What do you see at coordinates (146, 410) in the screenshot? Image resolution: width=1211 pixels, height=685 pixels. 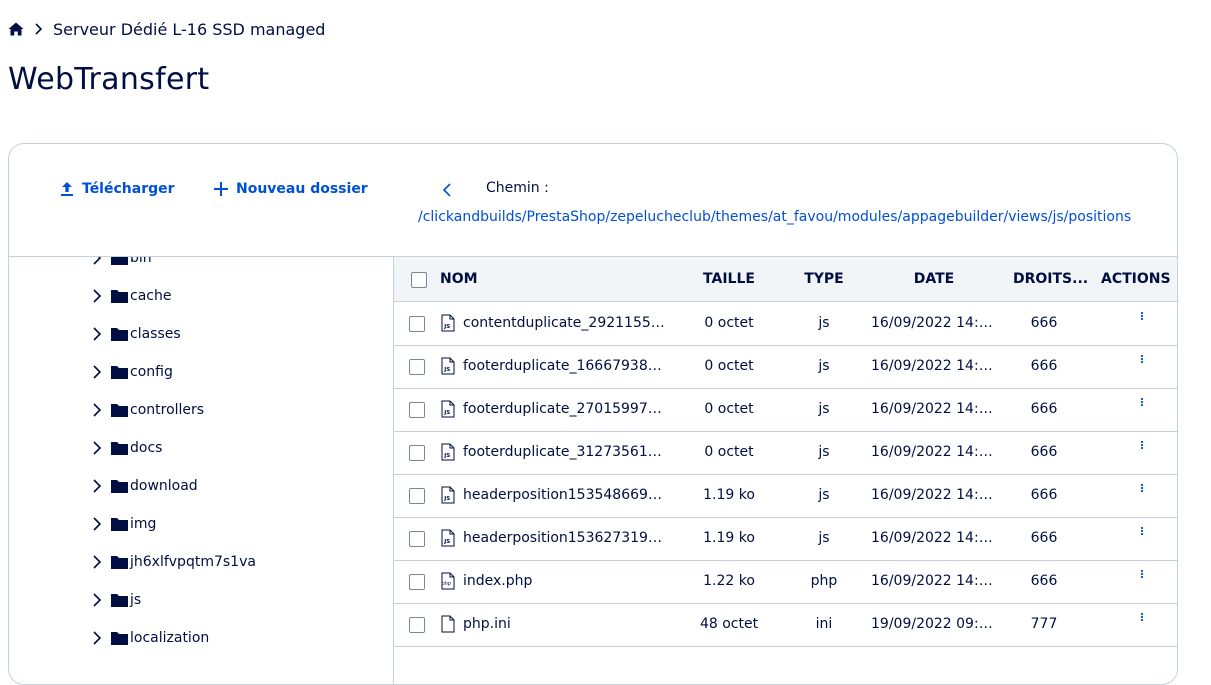 I see `tree-item: controllers` at bounding box center [146, 410].